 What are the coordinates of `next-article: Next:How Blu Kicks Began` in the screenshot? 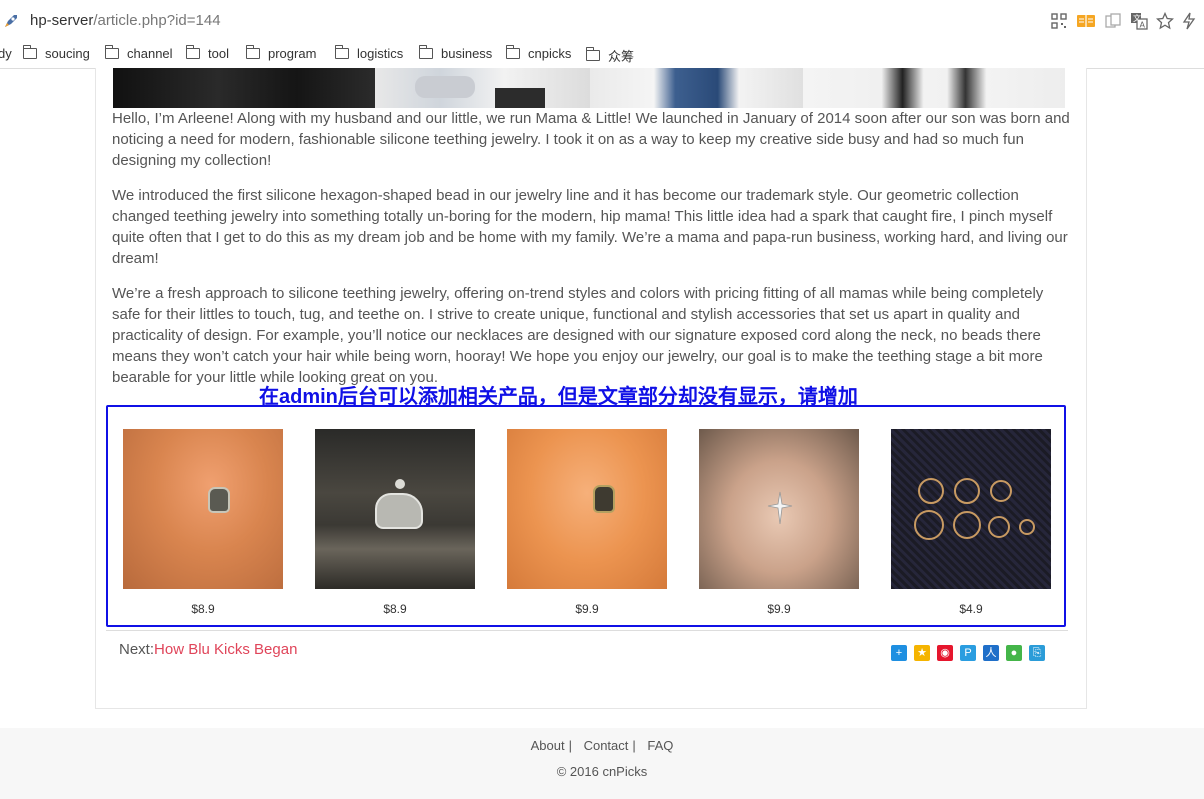 It's located at (208, 649).